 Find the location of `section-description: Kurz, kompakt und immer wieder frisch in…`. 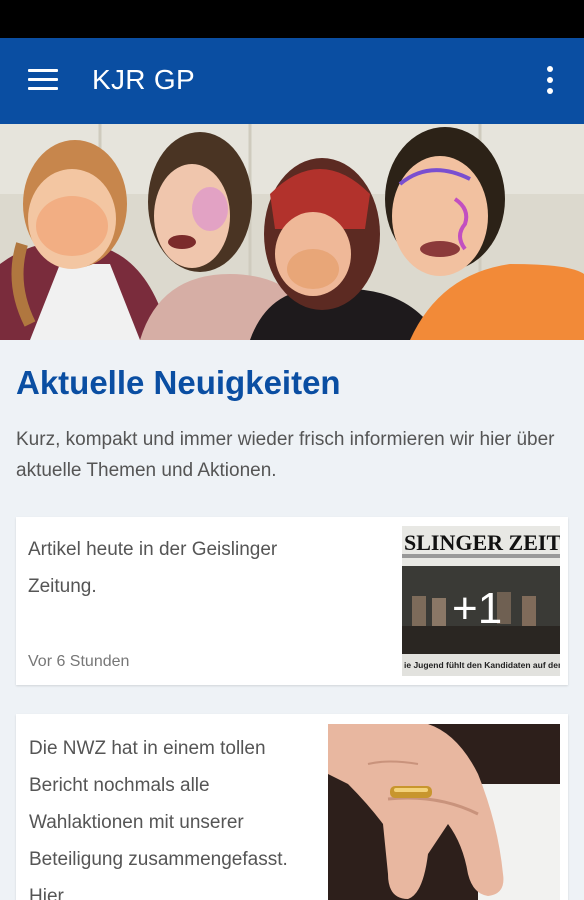

section-description: Kurz, kompakt und immer wieder frisch in… is located at coordinates (285, 455).